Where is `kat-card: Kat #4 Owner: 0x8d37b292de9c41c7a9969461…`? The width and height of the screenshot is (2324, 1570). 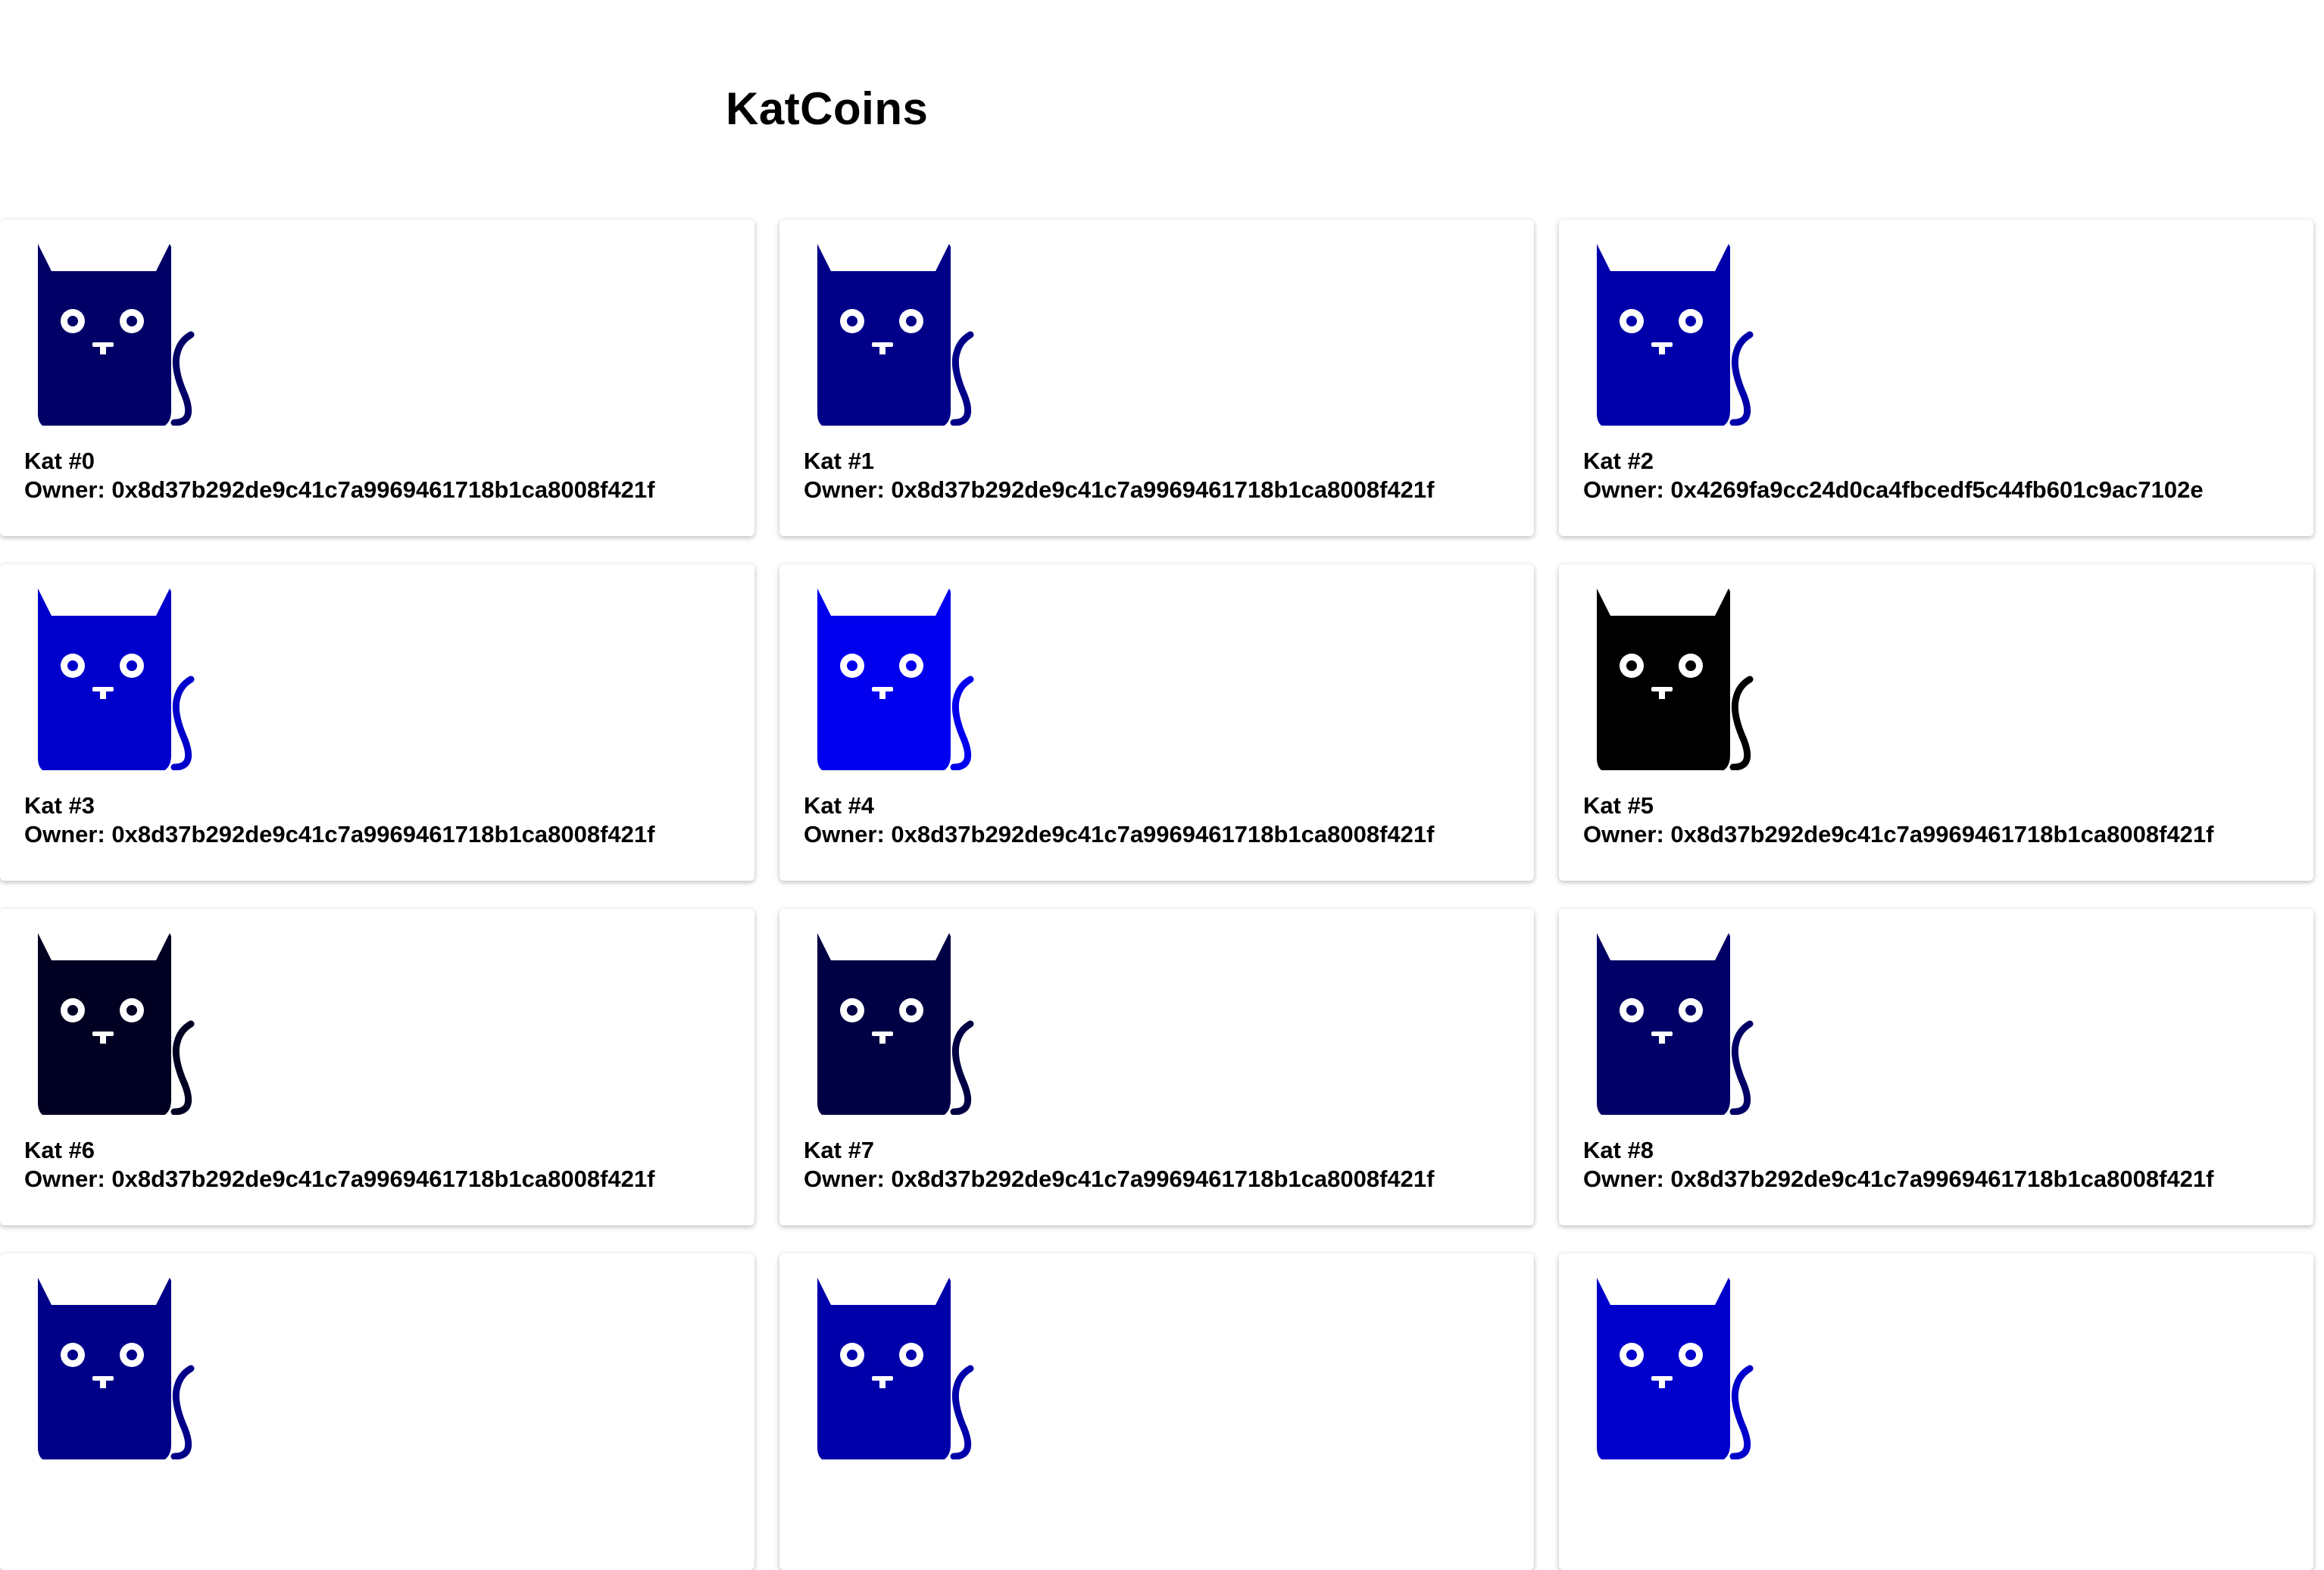
kat-card: Kat #4 Owner: 0x8d37b292de9c41c7a9969461… is located at coordinates (1156, 723).